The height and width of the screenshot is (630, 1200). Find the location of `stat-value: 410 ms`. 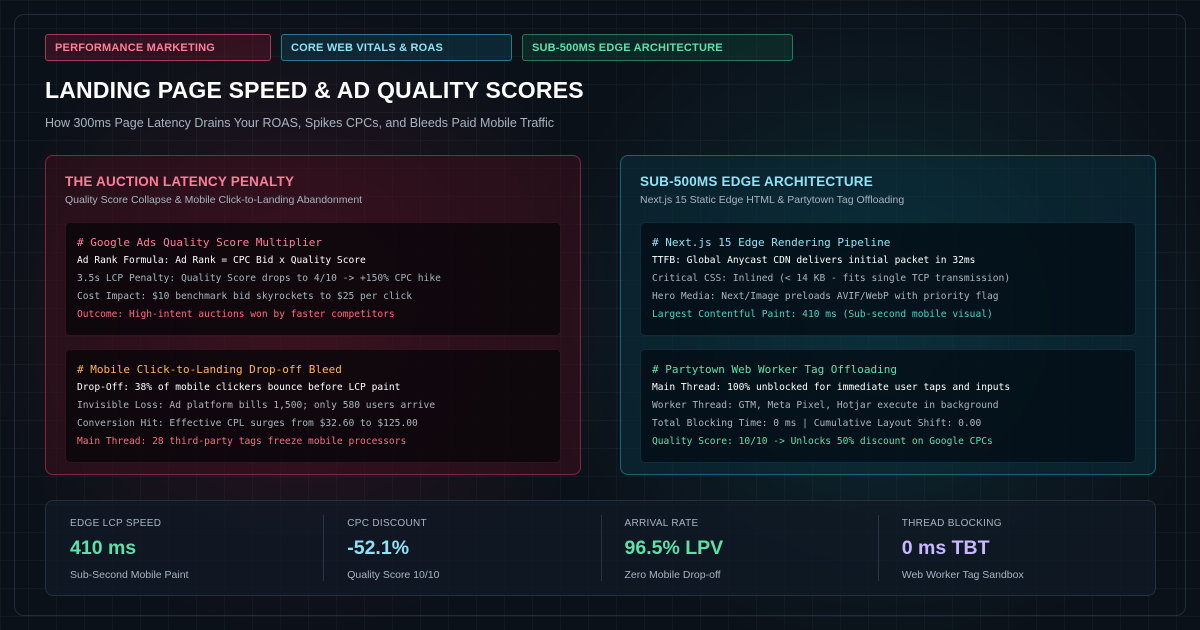

stat-value: 410 ms is located at coordinates (103, 548).